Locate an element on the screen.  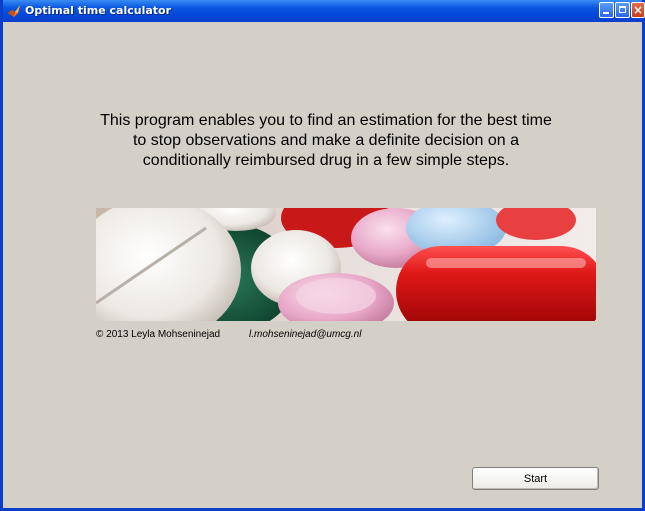
copyright-text: © 2013 Leyla Mohseninejad is located at coordinates (158, 334).